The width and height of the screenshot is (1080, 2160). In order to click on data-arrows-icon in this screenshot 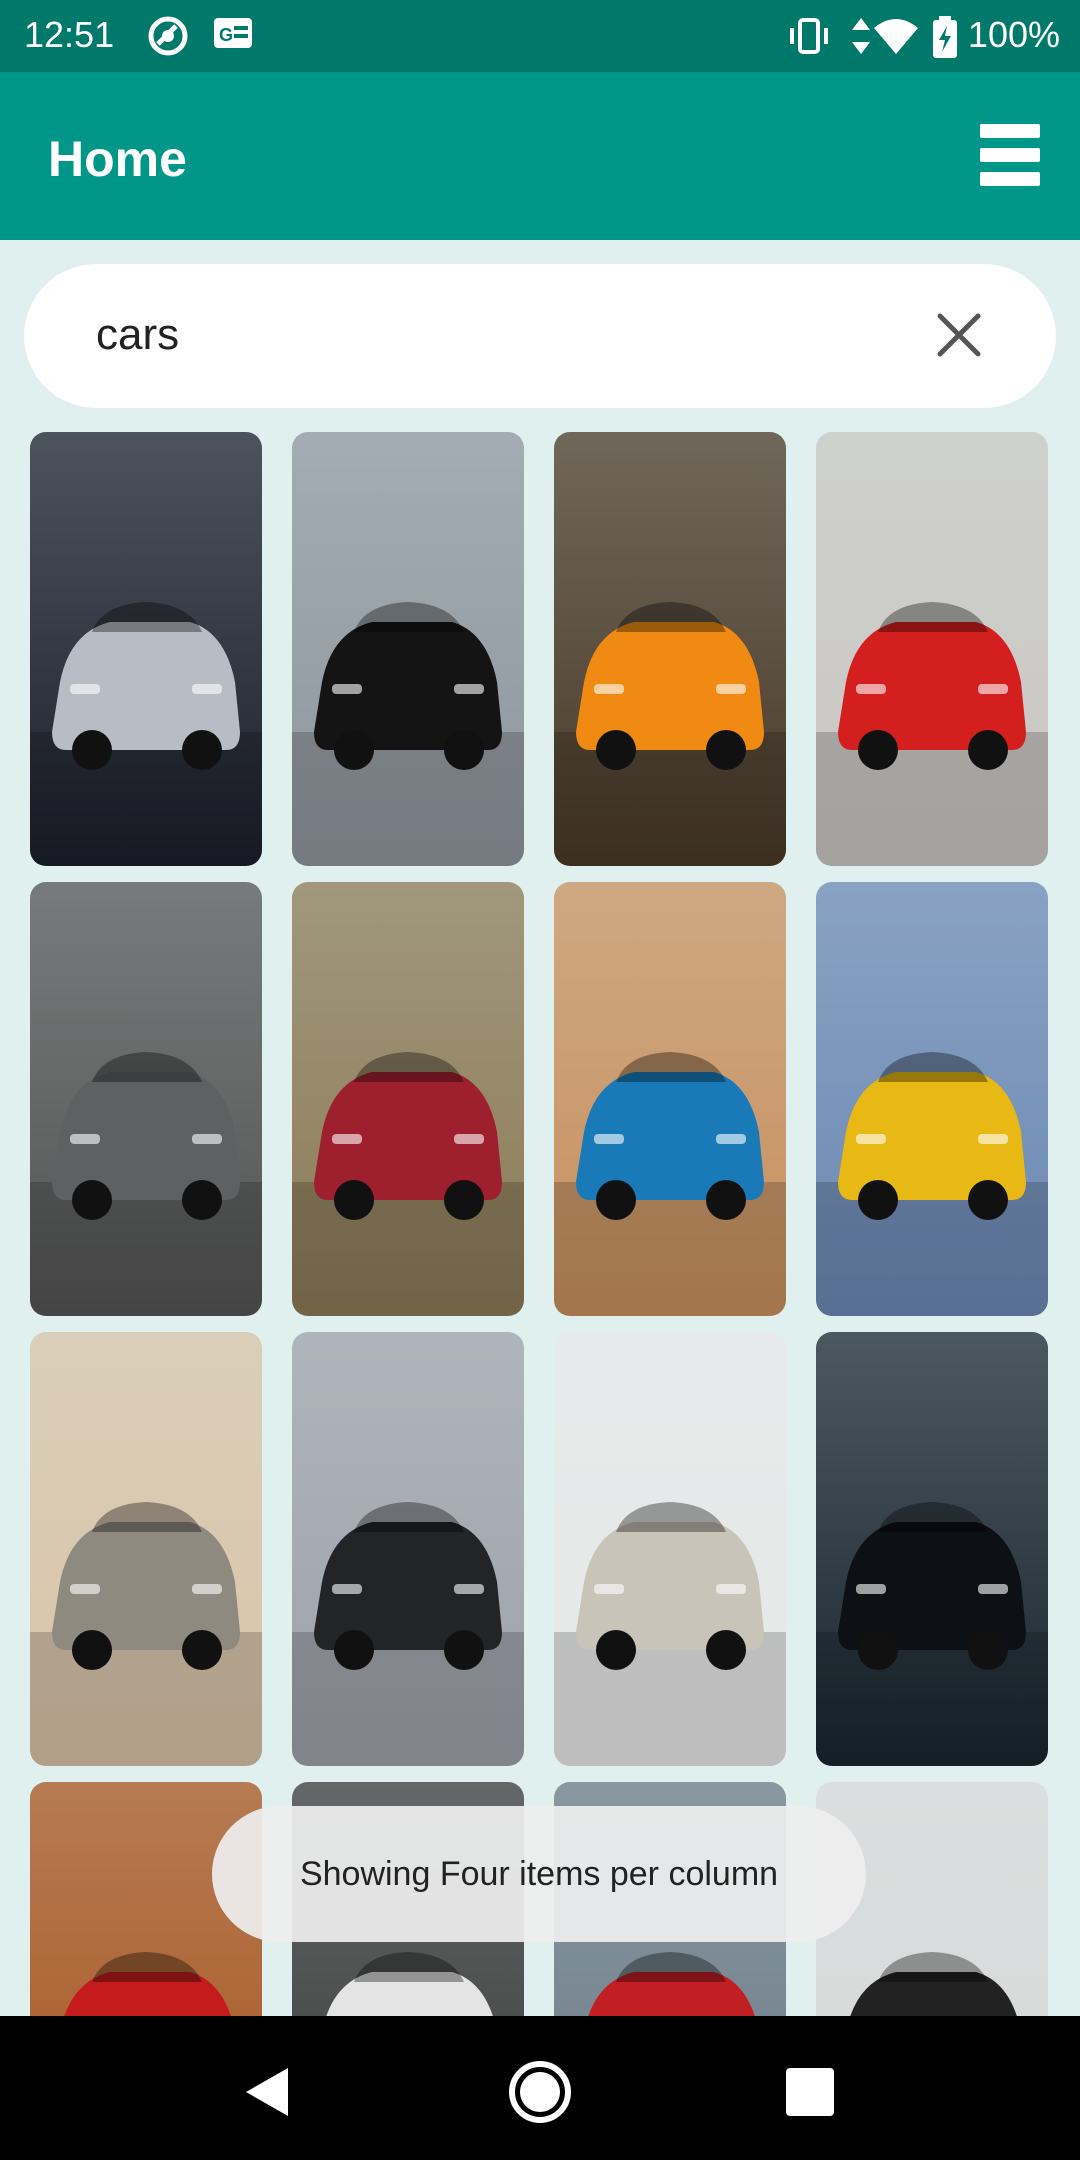, I will do `click(861, 38)`.